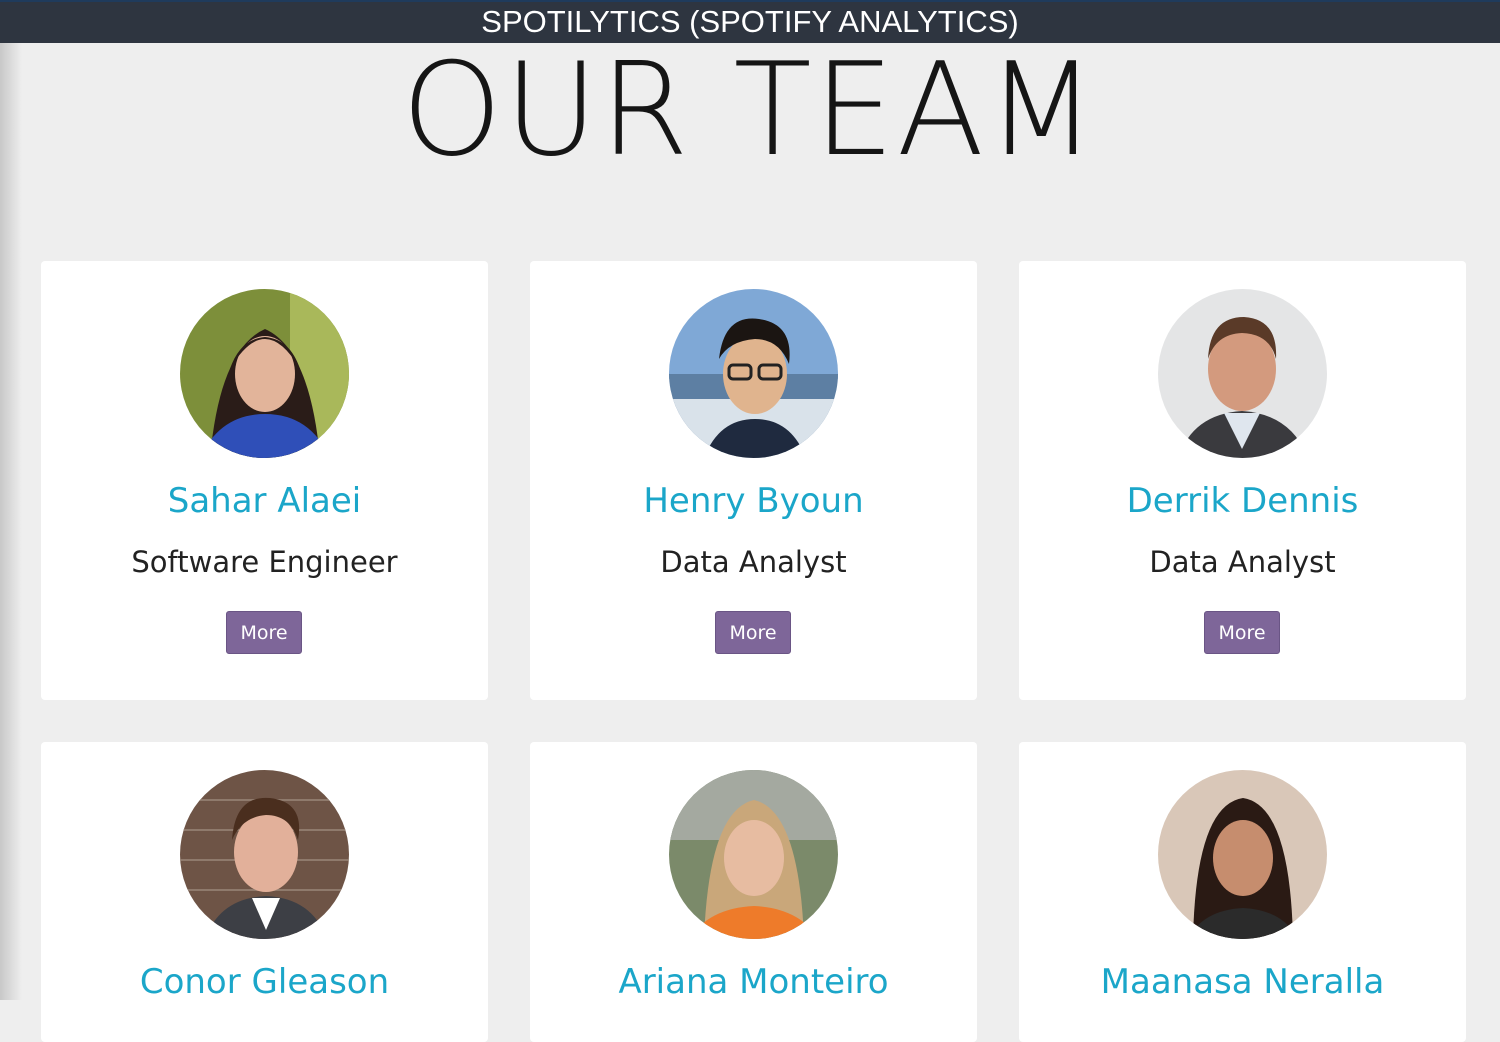 The image size is (1500, 1042). I want to click on member-name: Derrik Dennis, so click(1242, 501).